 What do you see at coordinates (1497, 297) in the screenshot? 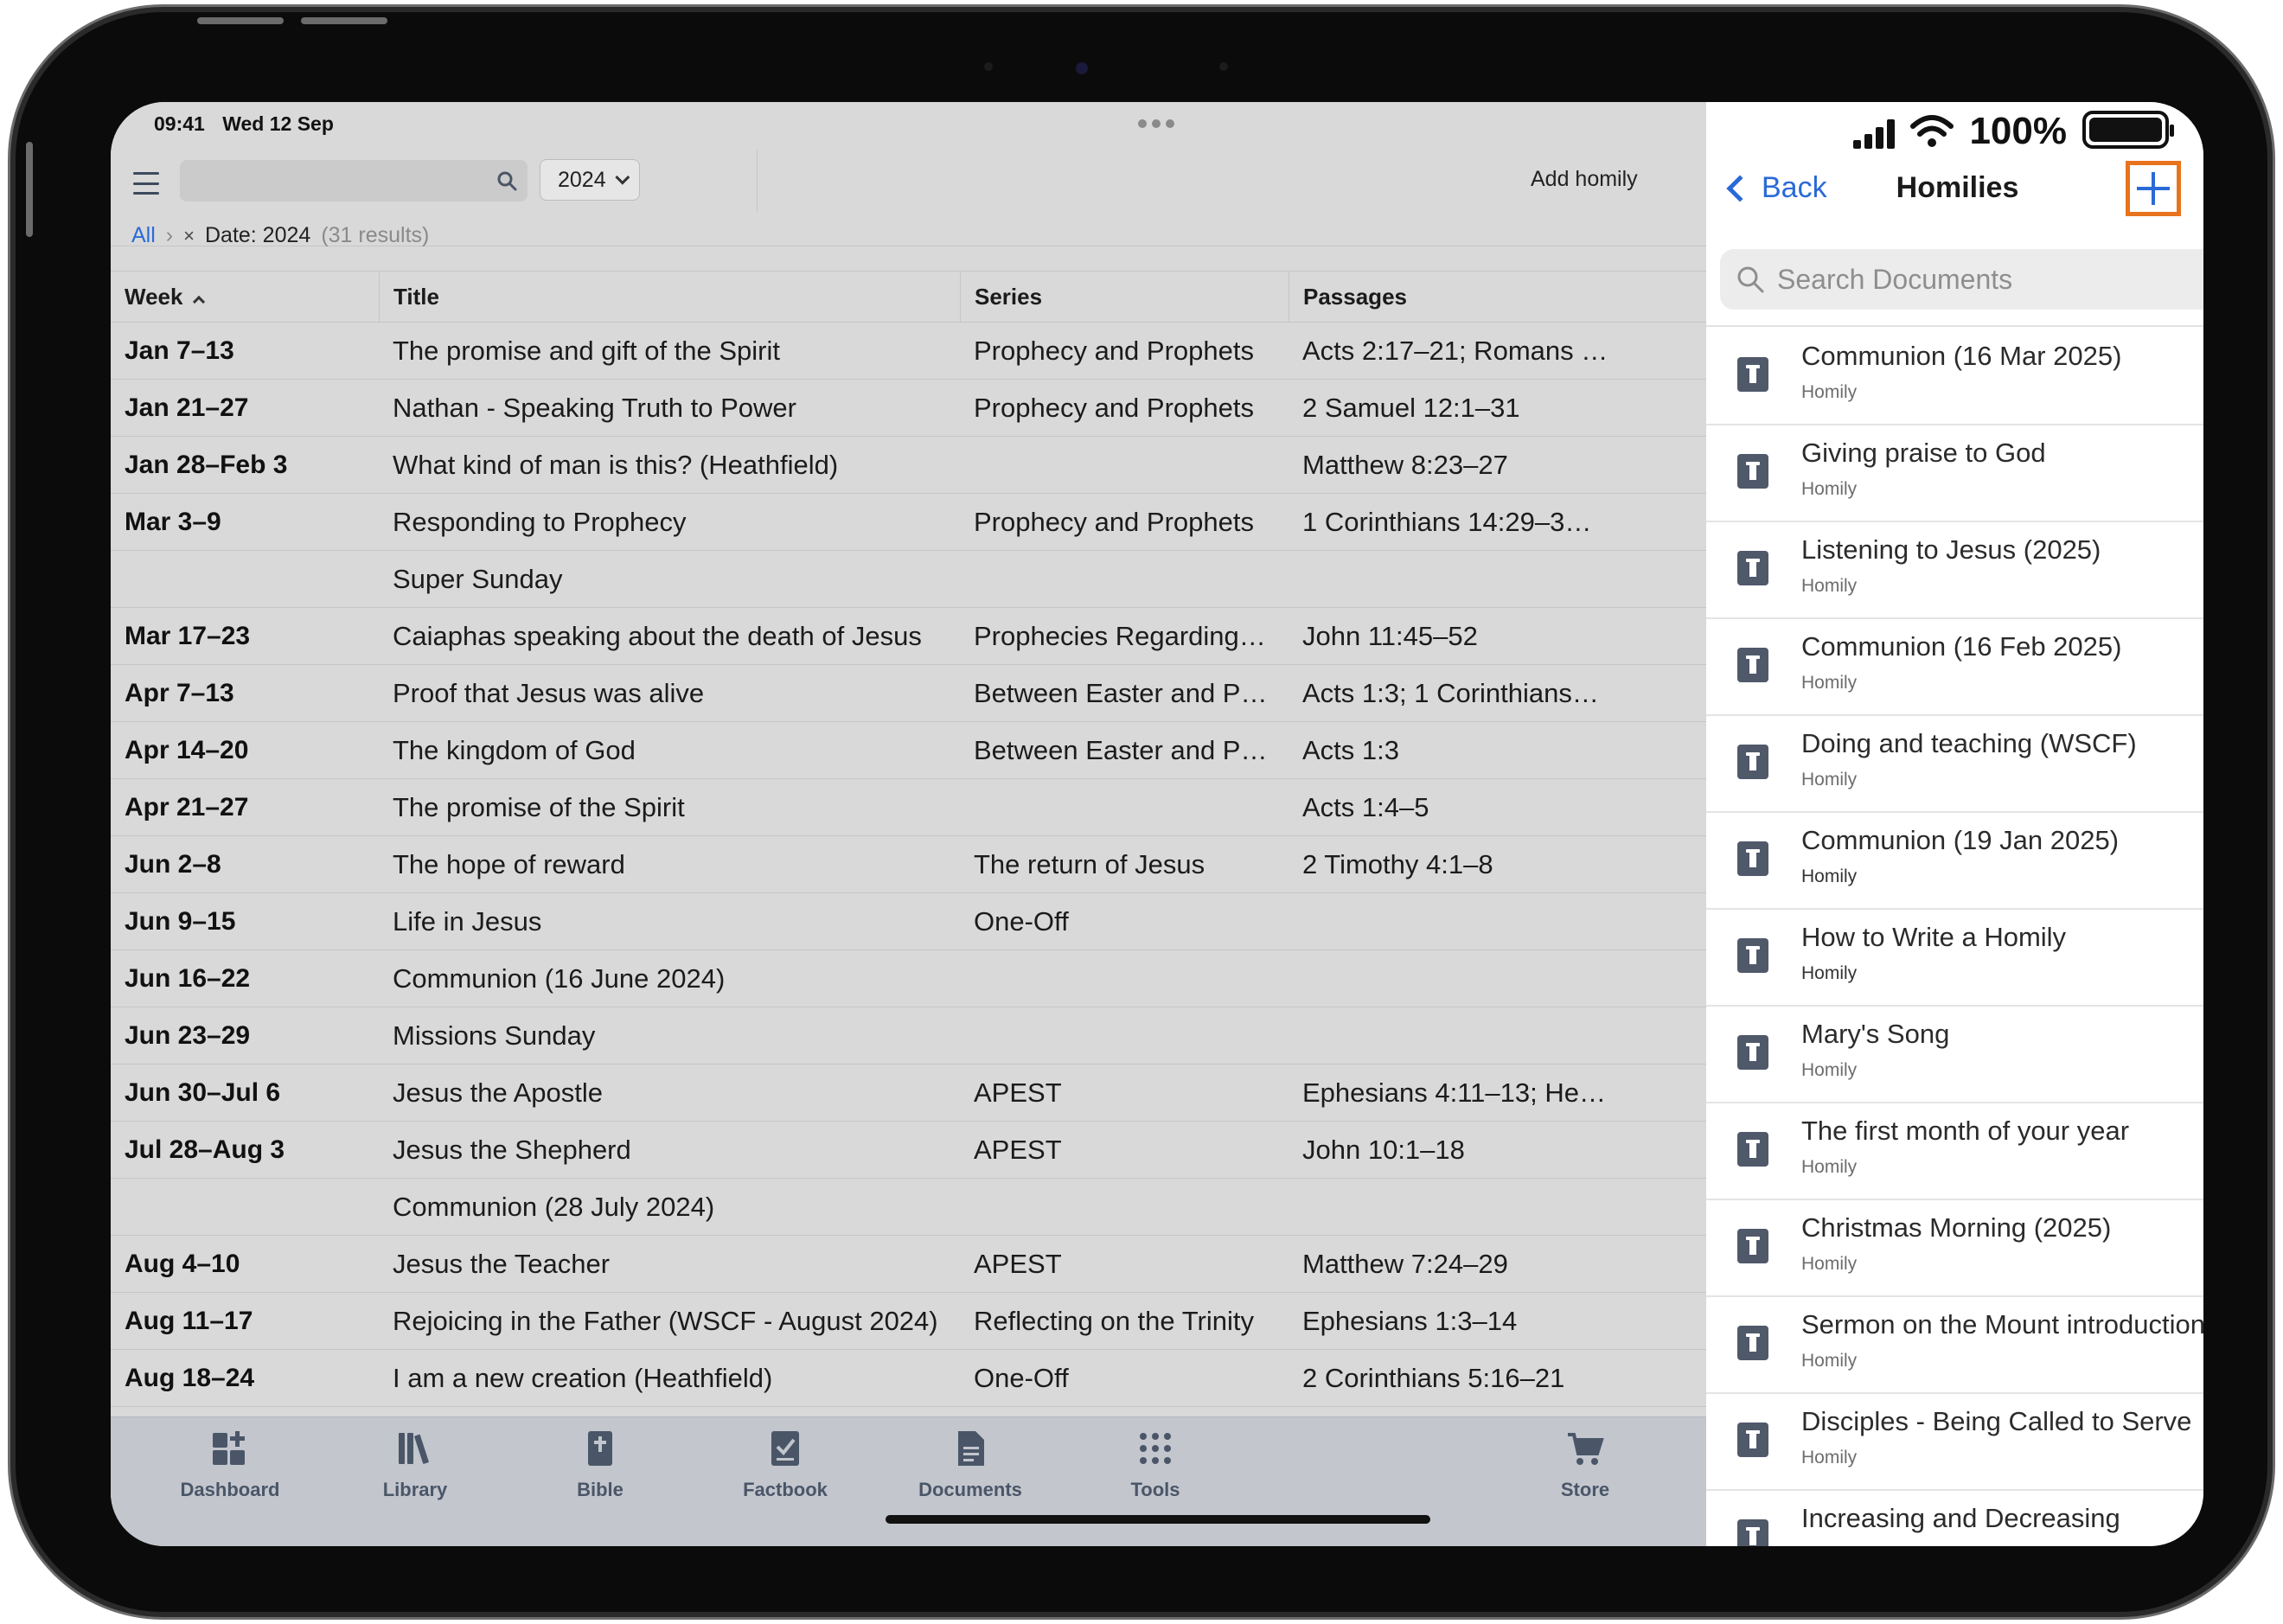
I see `column-header-passages: Passages` at bounding box center [1497, 297].